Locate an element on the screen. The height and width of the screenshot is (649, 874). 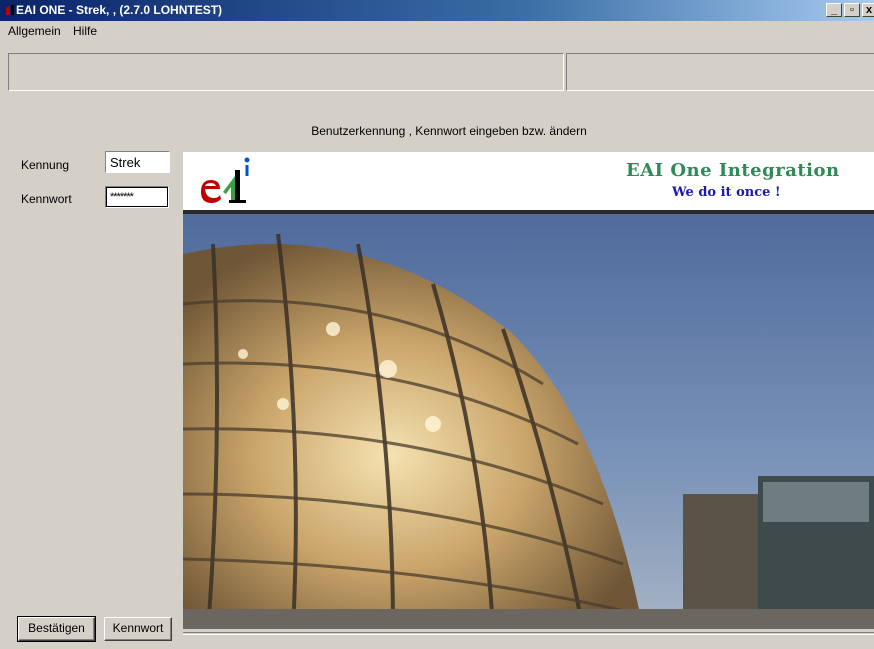
eai-logo is located at coordinates (225, 180).